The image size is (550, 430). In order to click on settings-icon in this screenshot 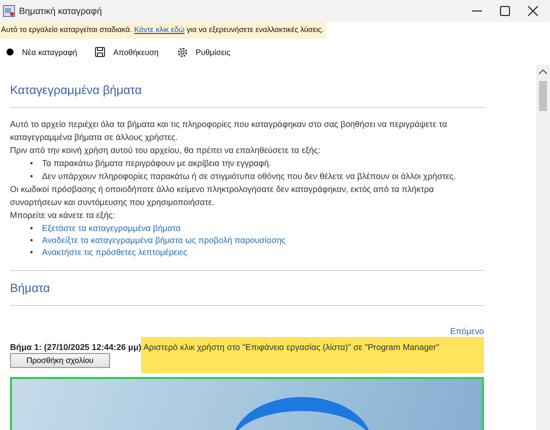, I will do `click(182, 52)`.